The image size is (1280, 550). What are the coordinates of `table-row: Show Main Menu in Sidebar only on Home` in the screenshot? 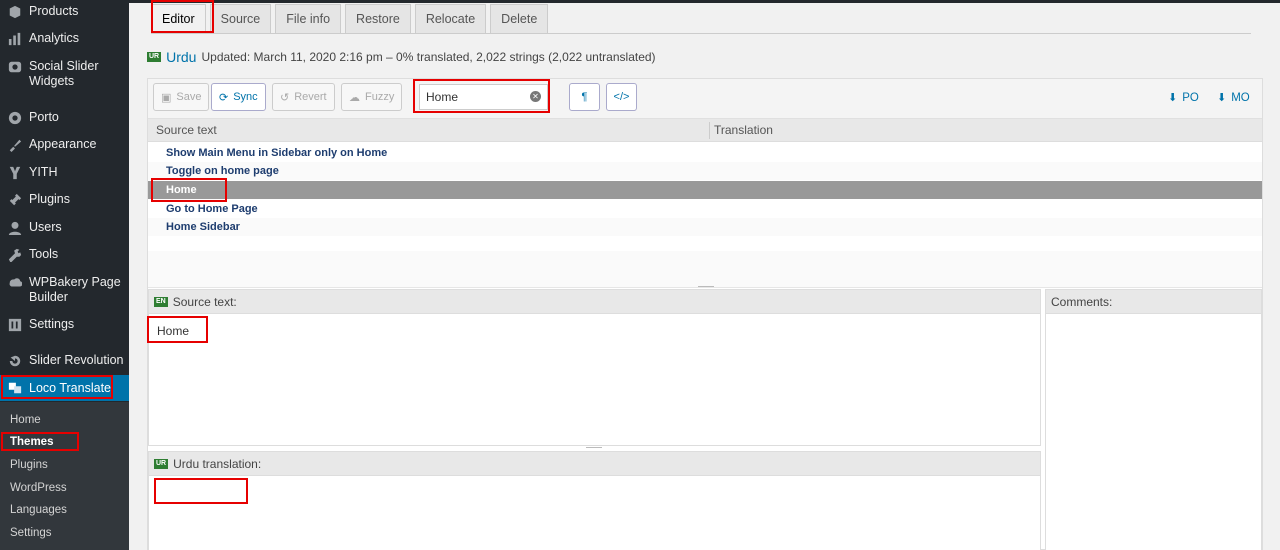 It's located at (705, 153).